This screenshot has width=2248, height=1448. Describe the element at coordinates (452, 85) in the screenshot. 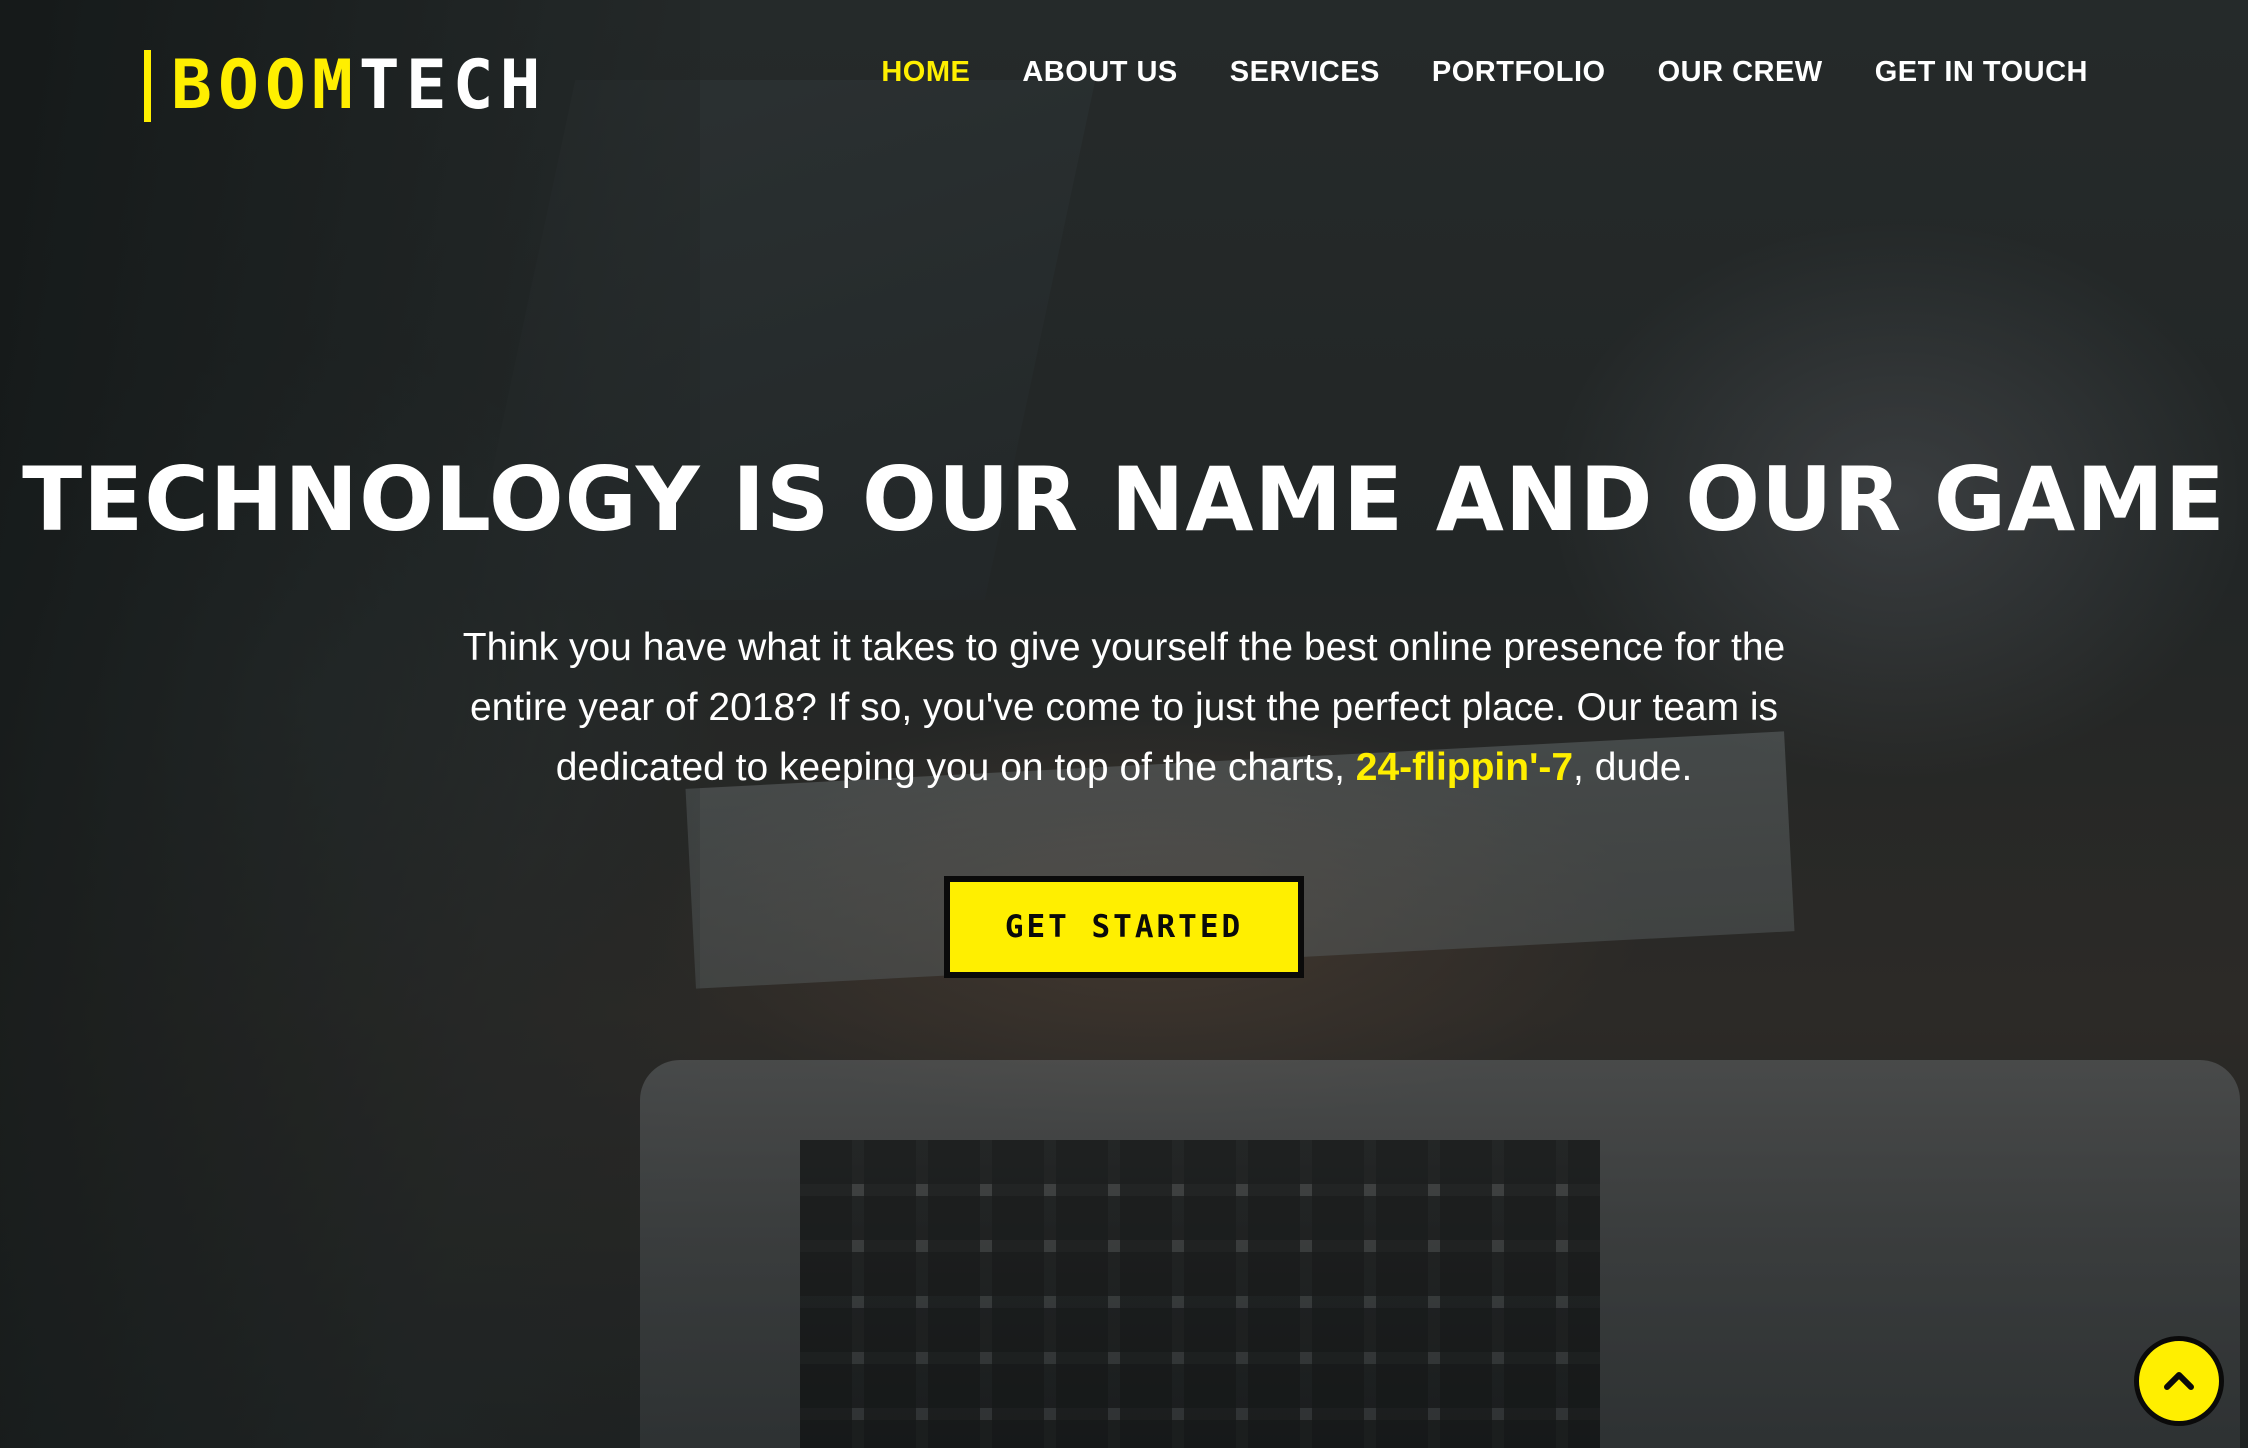

I see `brand-logo-part2: TECH` at that location.